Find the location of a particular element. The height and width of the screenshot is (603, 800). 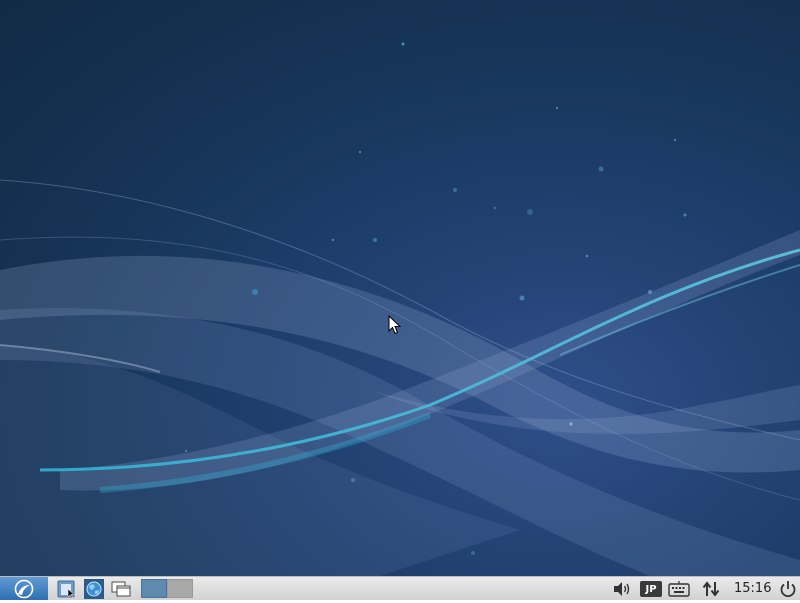

network-indicator is located at coordinates (711, 589).